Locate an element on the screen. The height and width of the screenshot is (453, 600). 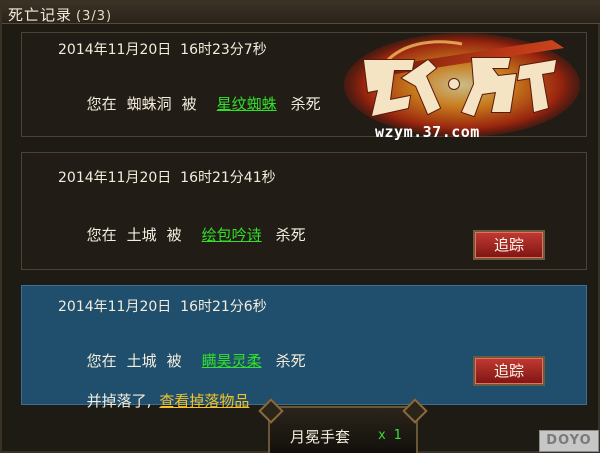
site-watermark: DOYO is located at coordinates (569, 441).